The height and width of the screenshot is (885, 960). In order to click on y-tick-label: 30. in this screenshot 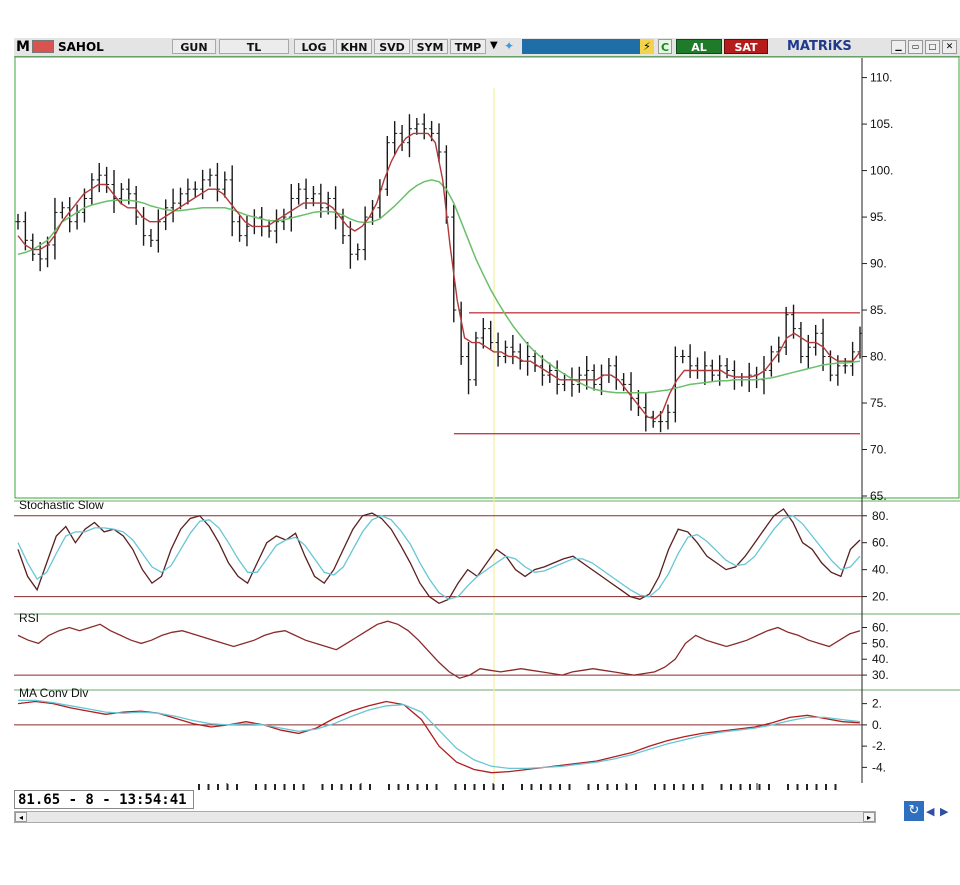, I will do `click(880, 675)`.